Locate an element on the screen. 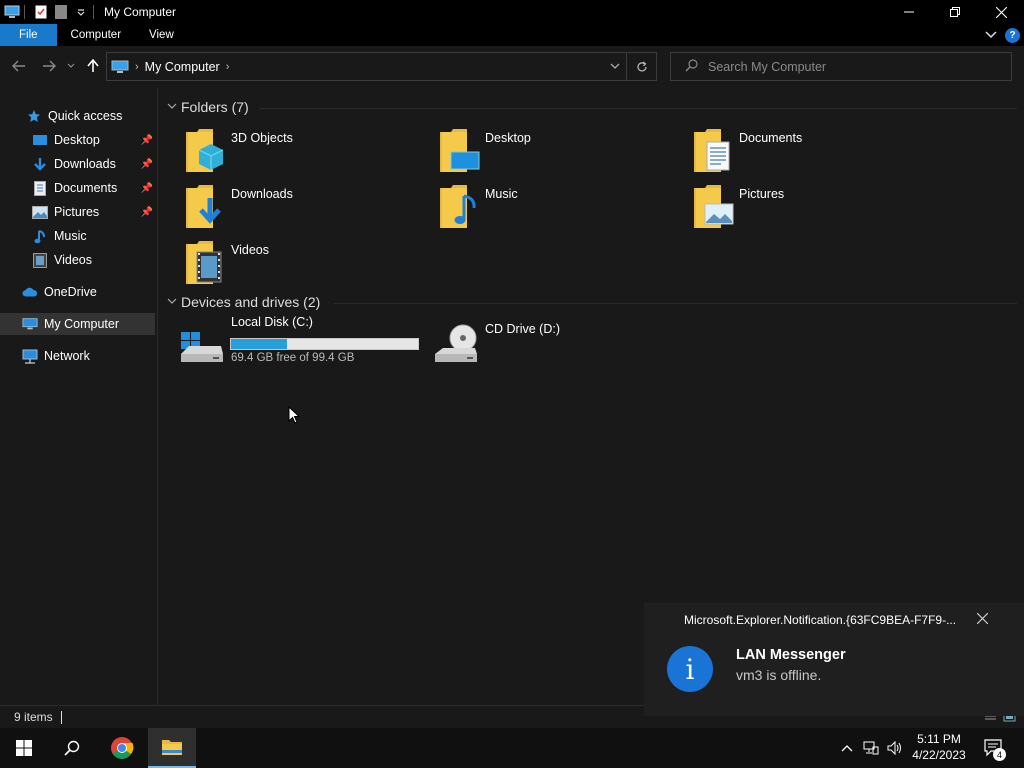  back-button is located at coordinates (19, 66).